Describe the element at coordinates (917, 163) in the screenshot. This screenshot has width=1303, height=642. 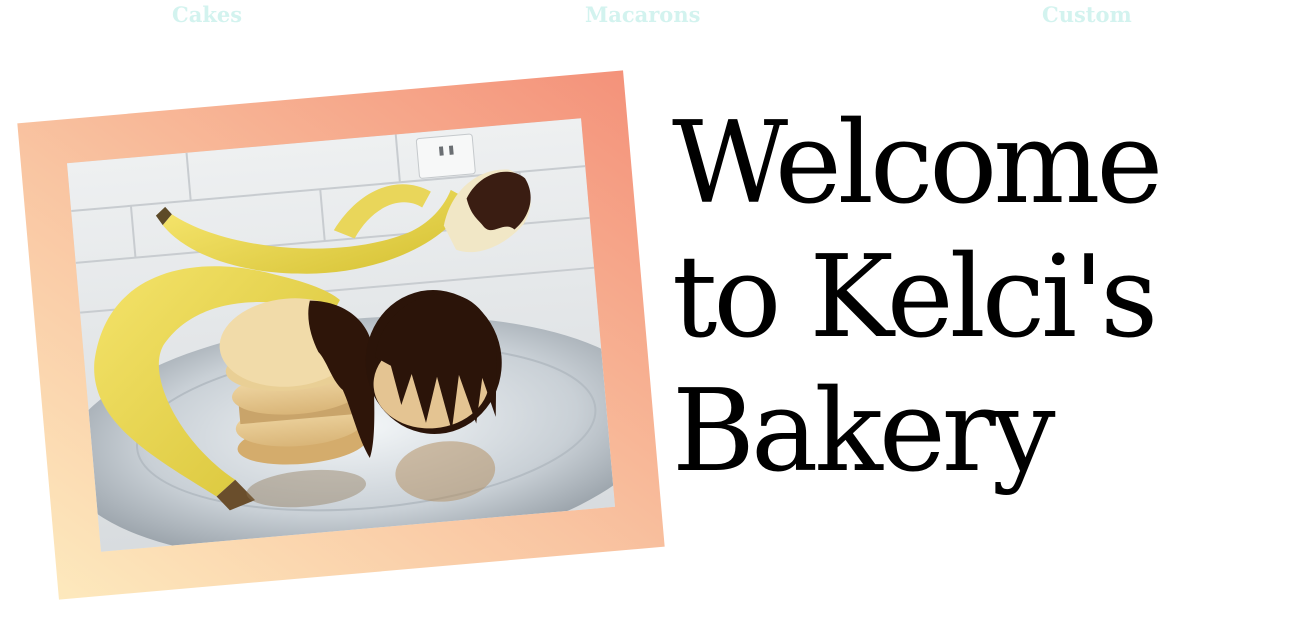
I see `hero-title-line-1: Welcome` at that location.